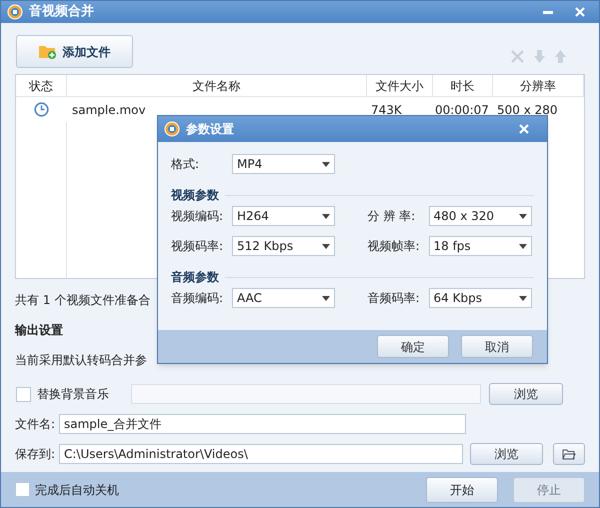  What do you see at coordinates (462, 110) in the screenshot?
I see `table-cell-text: 00:00:07` at bounding box center [462, 110].